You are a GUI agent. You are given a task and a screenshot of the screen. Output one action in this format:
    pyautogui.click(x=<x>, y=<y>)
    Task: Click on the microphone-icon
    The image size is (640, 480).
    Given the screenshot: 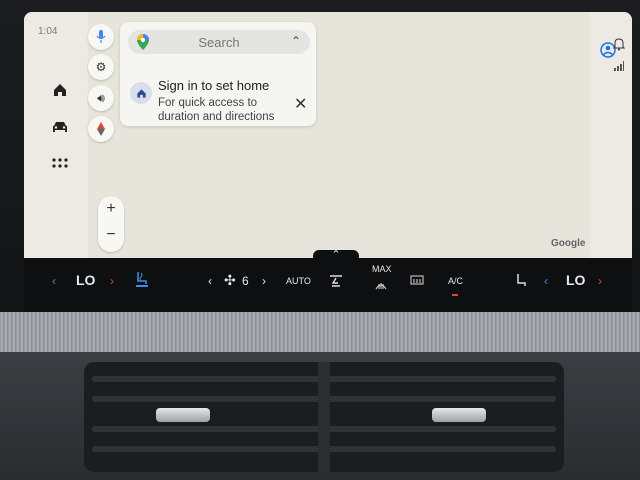 What is the action you would take?
    pyautogui.click(x=101, y=37)
    